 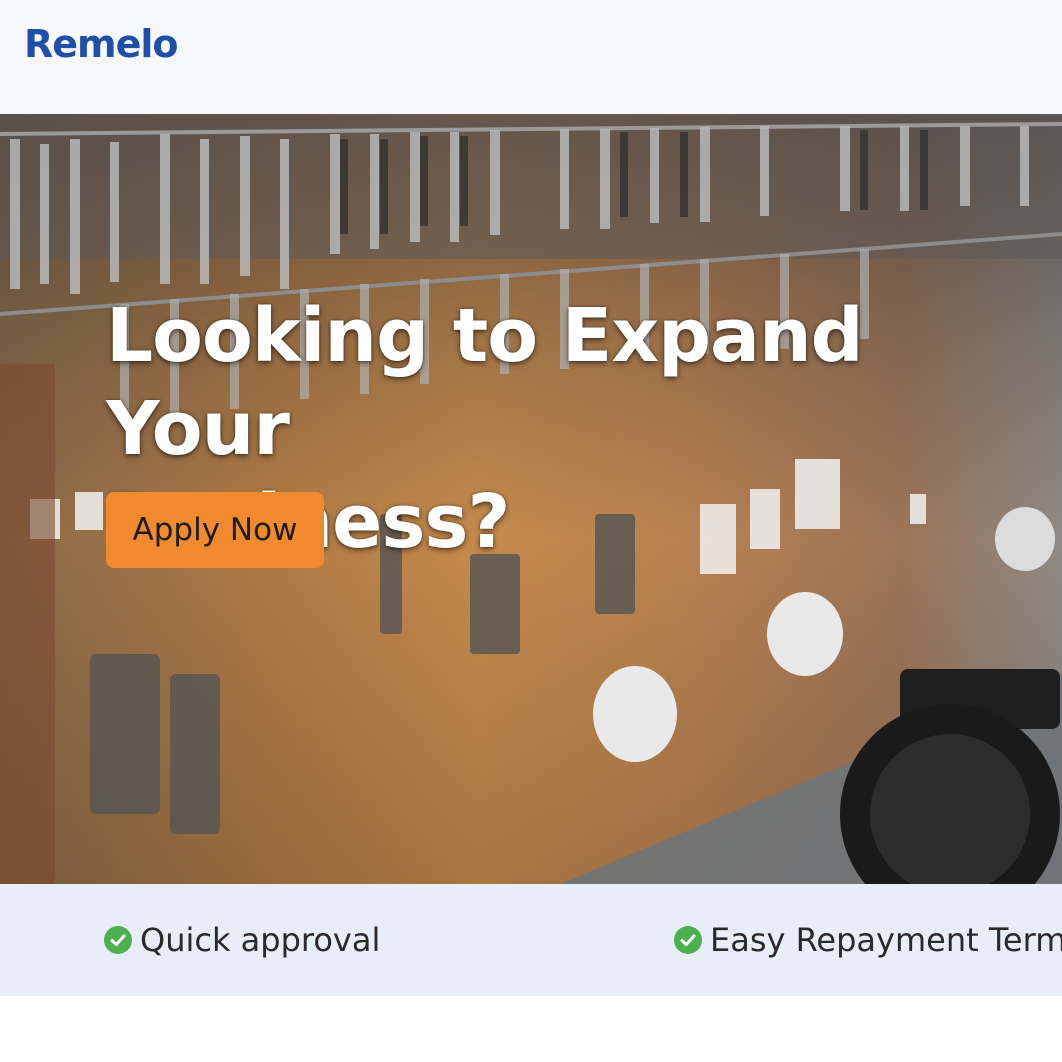 I want to click on feature-item: Quick approval, so click(x=242, y=940).